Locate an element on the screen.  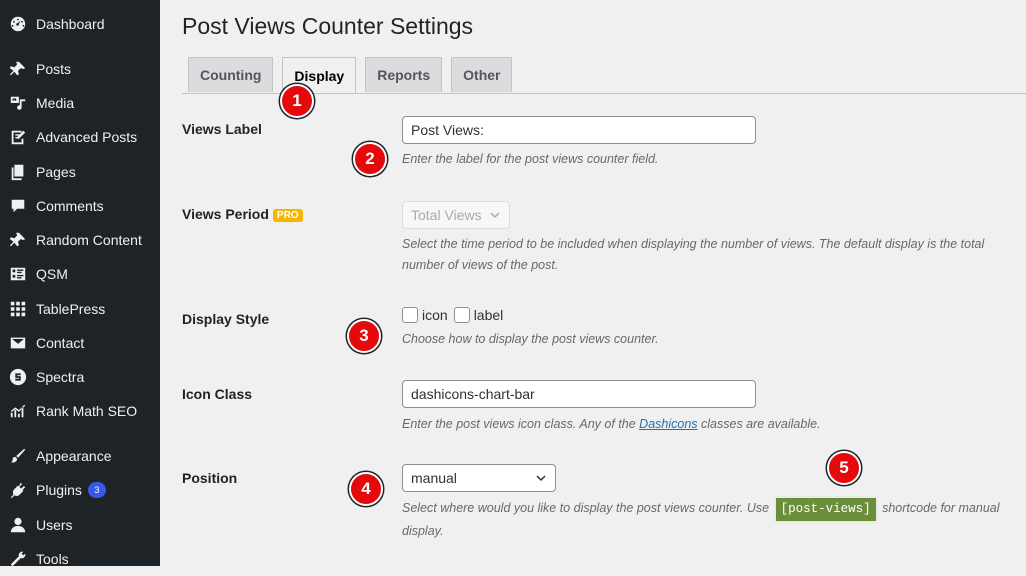
icon-class-heading: Icon Class is located at coordinates (217, 394).